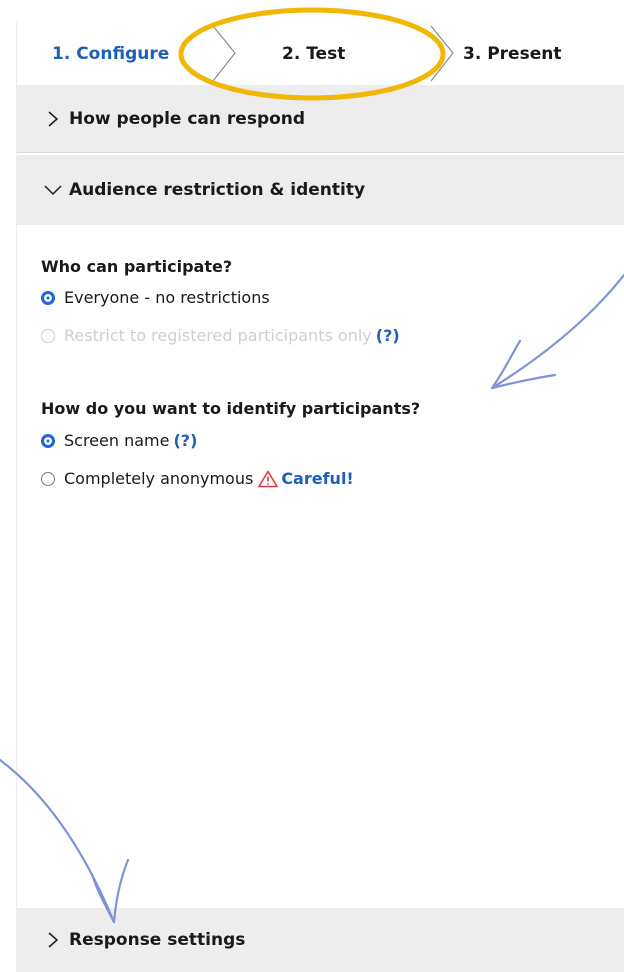 Image resolution: width=624 pixels, height=972 pixels. What do you see at coordinates (217, 190) in the screenshot?
I see `section-label: Audience restriction & identity` at bounding box center [217, 190].